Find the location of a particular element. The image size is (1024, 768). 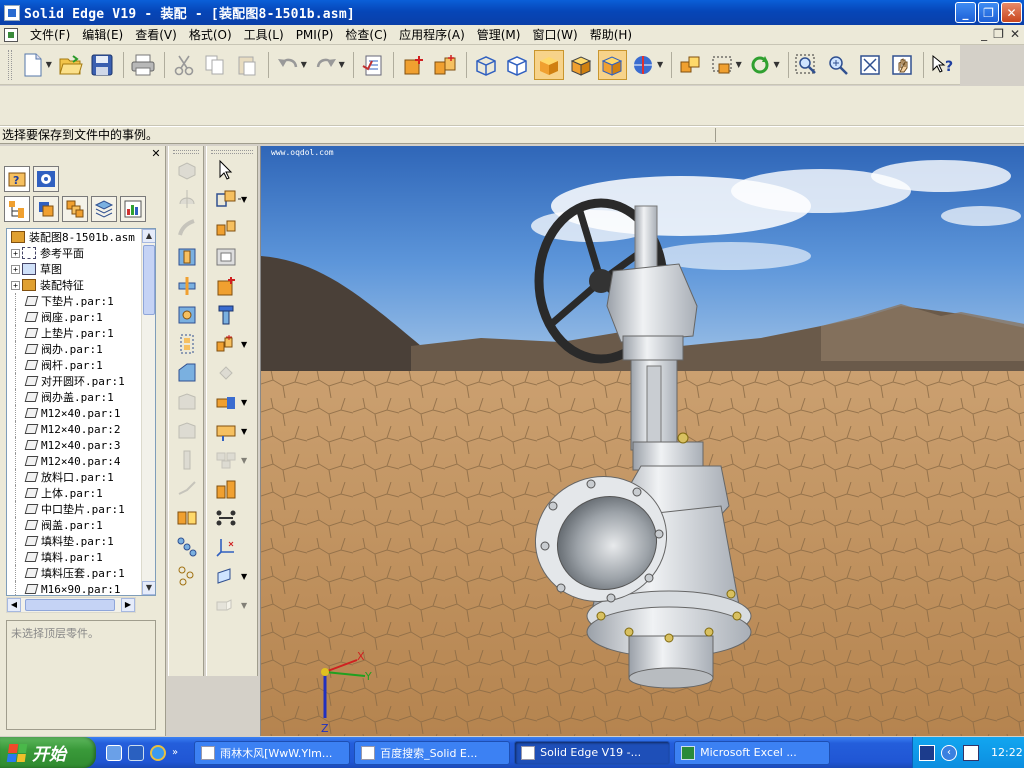

panel-close-button: ✕ is located at coordinates (156, 154).